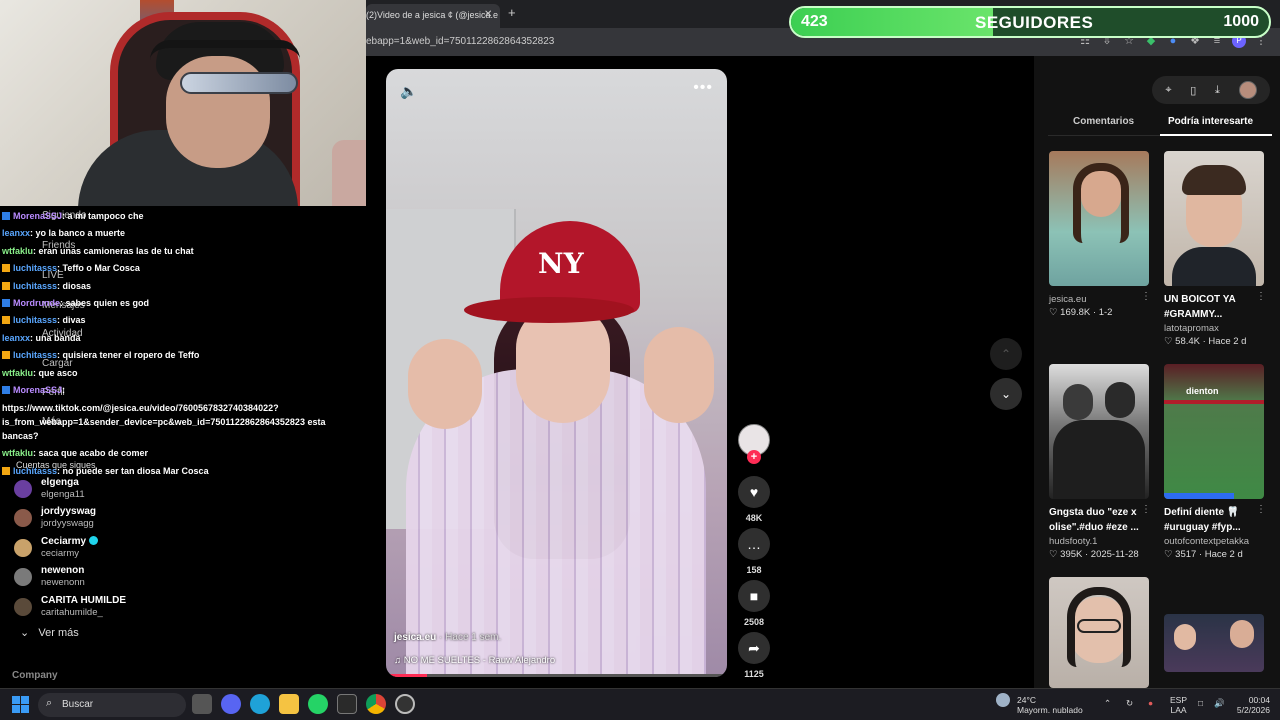 Image resolution: width=1280 pixels, height=720 pixels. What do you see at coordinates (1081, 312) in the screenshot?
I see `card-stats: ♡ 169.8K · 1-2` at bounding box center [1081, 312].